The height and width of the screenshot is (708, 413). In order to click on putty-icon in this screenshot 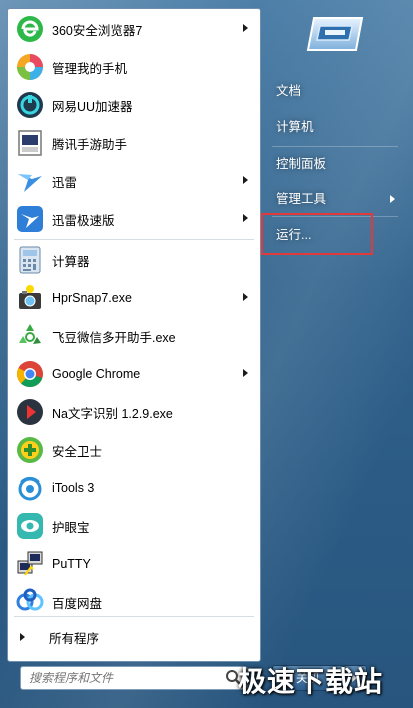, I will do `click(30, 564)`.